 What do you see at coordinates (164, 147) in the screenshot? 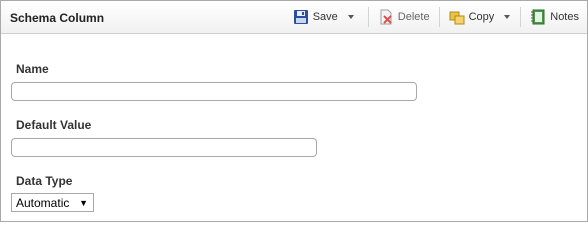
I see `default-value-field` at bounding box center [164, 147].